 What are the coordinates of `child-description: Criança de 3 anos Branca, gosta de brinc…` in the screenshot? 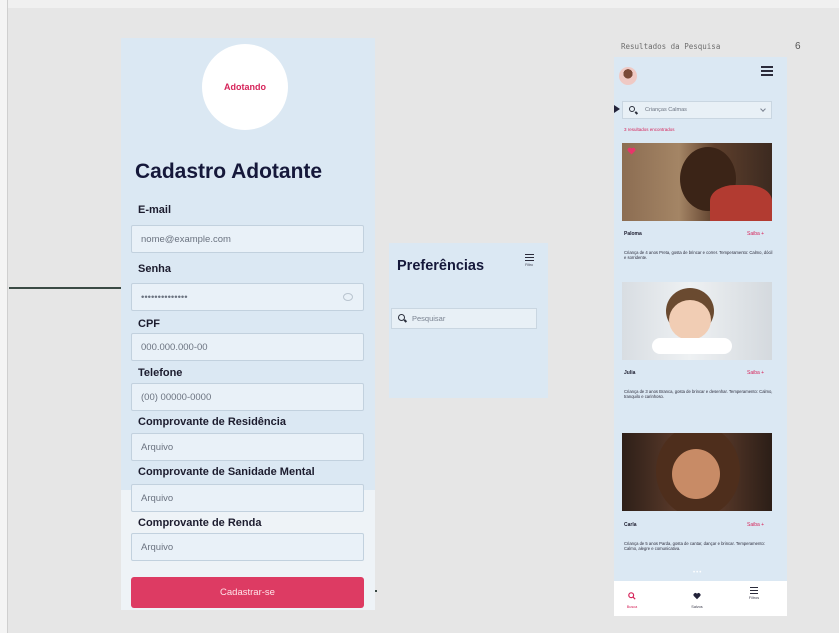 It's located at (698, 394).